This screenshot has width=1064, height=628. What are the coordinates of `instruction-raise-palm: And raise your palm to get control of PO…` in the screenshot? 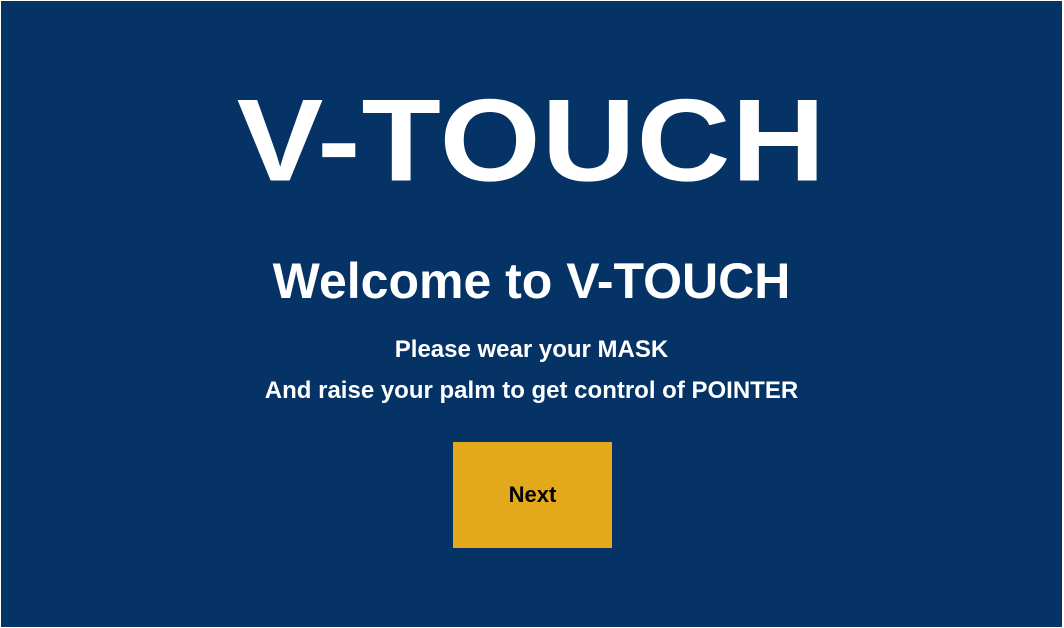 It's located at (531, 390).